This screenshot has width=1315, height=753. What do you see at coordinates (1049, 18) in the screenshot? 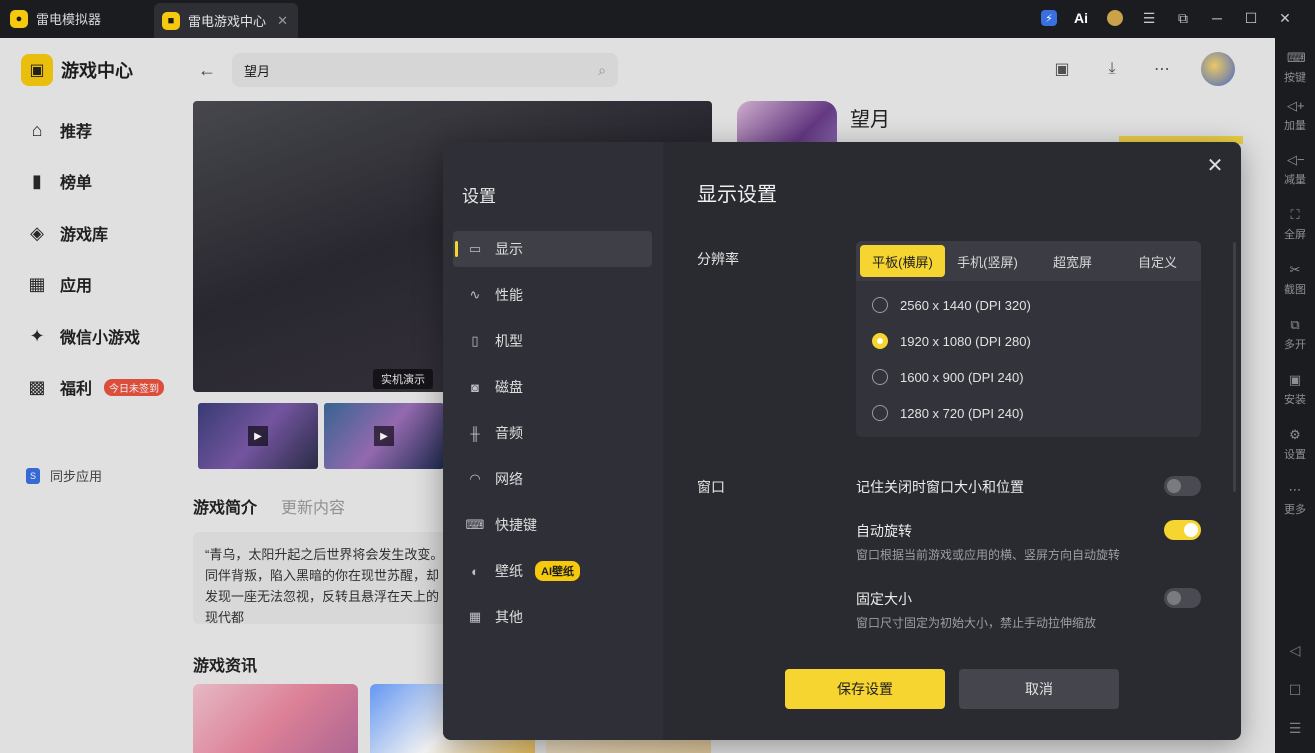
I see `bolt-icon: ⚡` at bounding box center [1049, 18].